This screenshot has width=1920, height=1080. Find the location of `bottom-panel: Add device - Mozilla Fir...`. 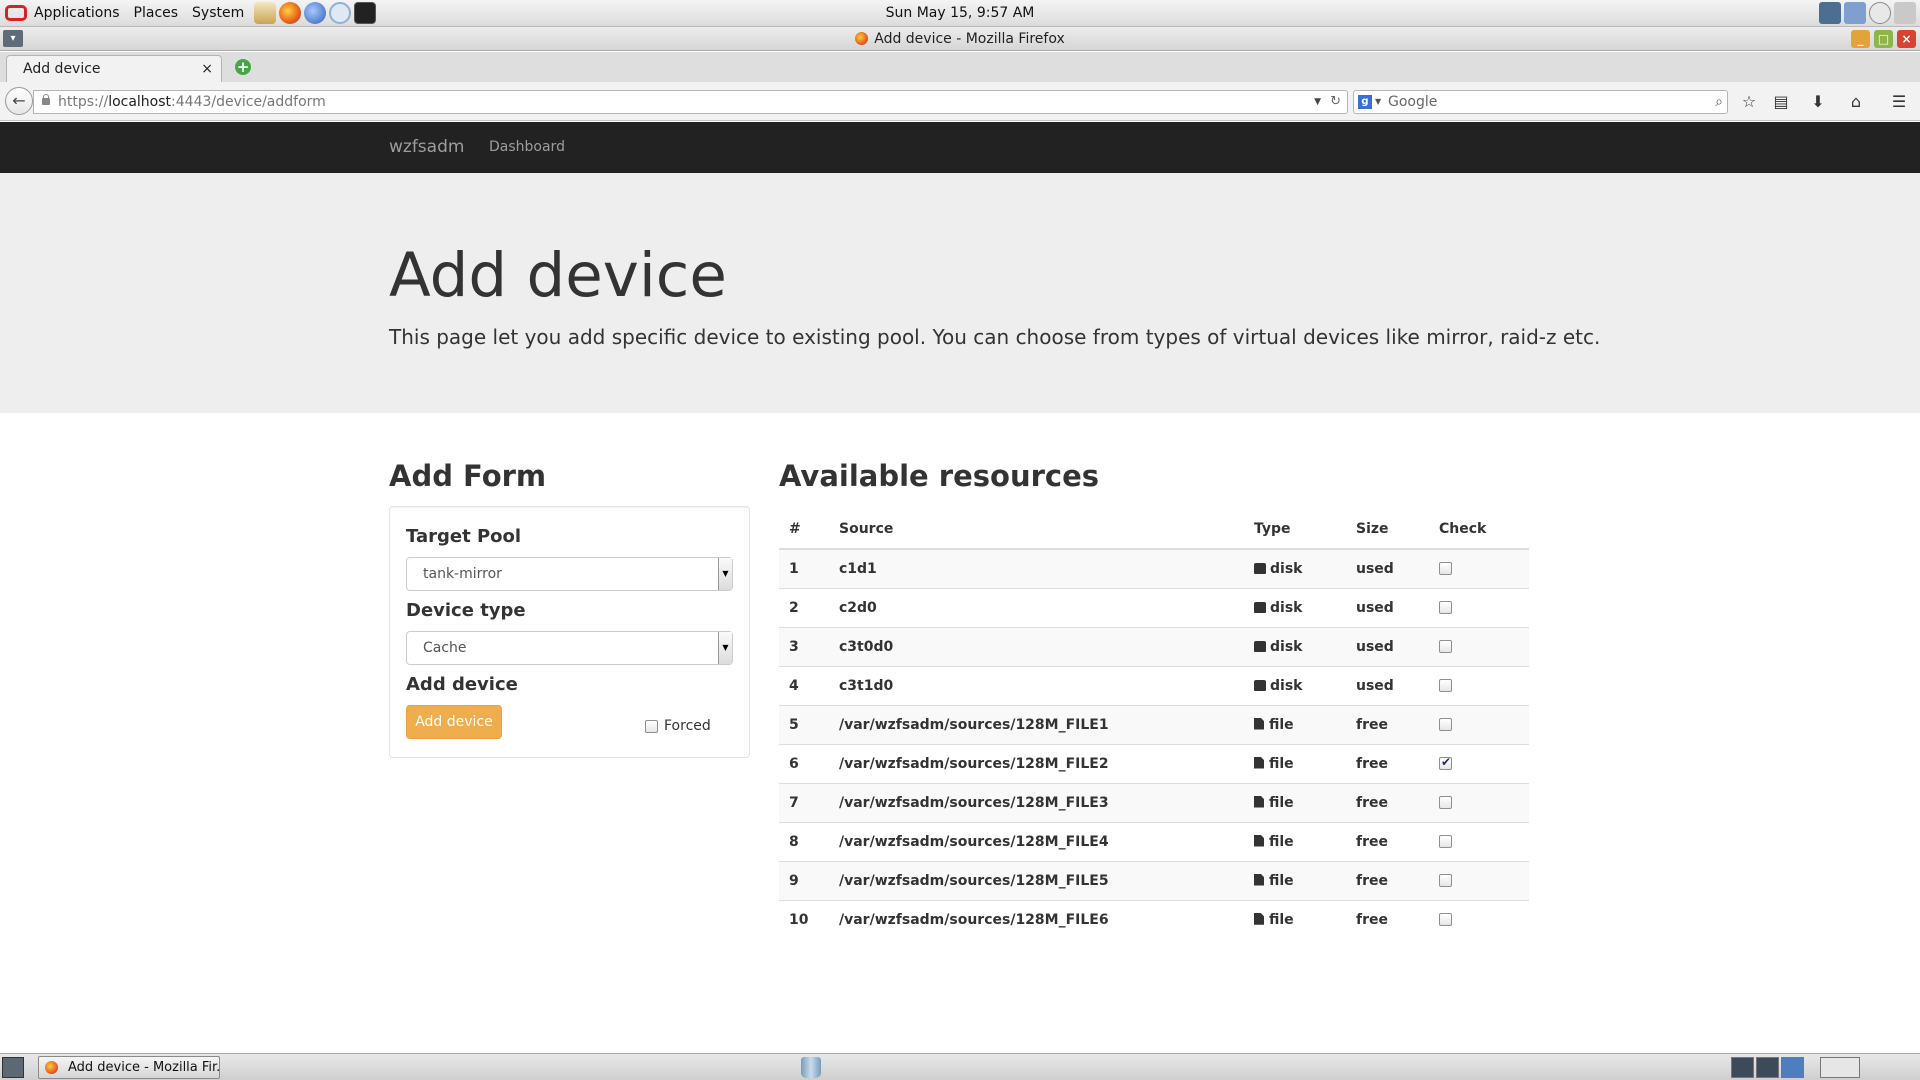

bottom-panel: Add device - Mozilla Fir... is located at coordinates (960, 1066).